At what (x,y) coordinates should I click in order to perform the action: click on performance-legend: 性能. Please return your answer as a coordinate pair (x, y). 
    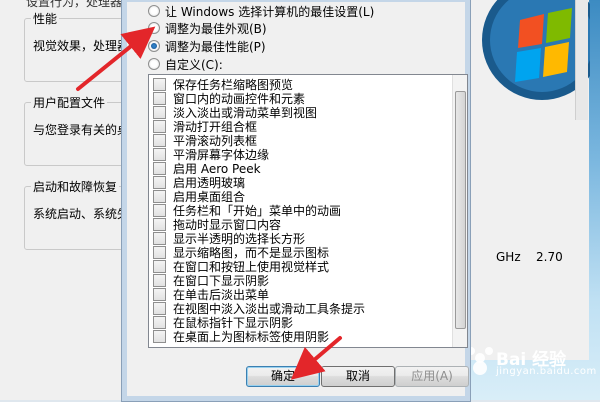
    Looking at the image, I should click on (45, 18).